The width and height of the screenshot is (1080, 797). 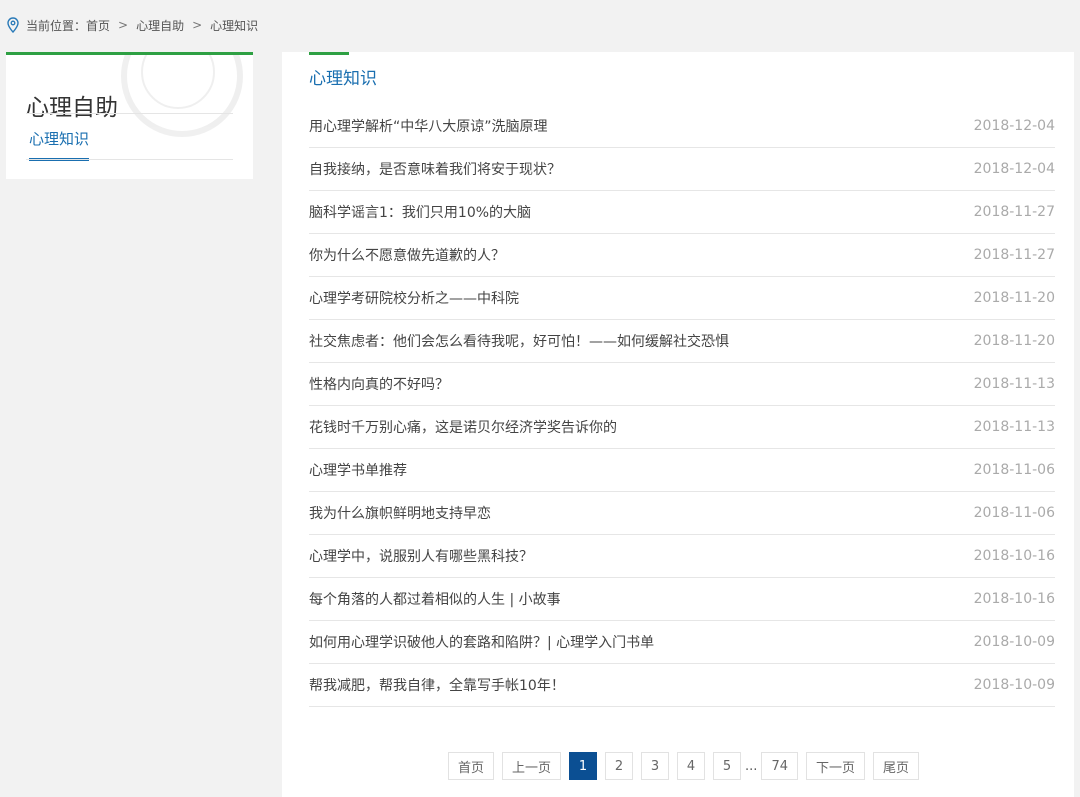 What do you see at coordinates (682, 513) in the screenshot?
I see `list-item: 我为什么旗帜鲜明地支持早恋 2018-11-06` at bounding box center [682, 513].